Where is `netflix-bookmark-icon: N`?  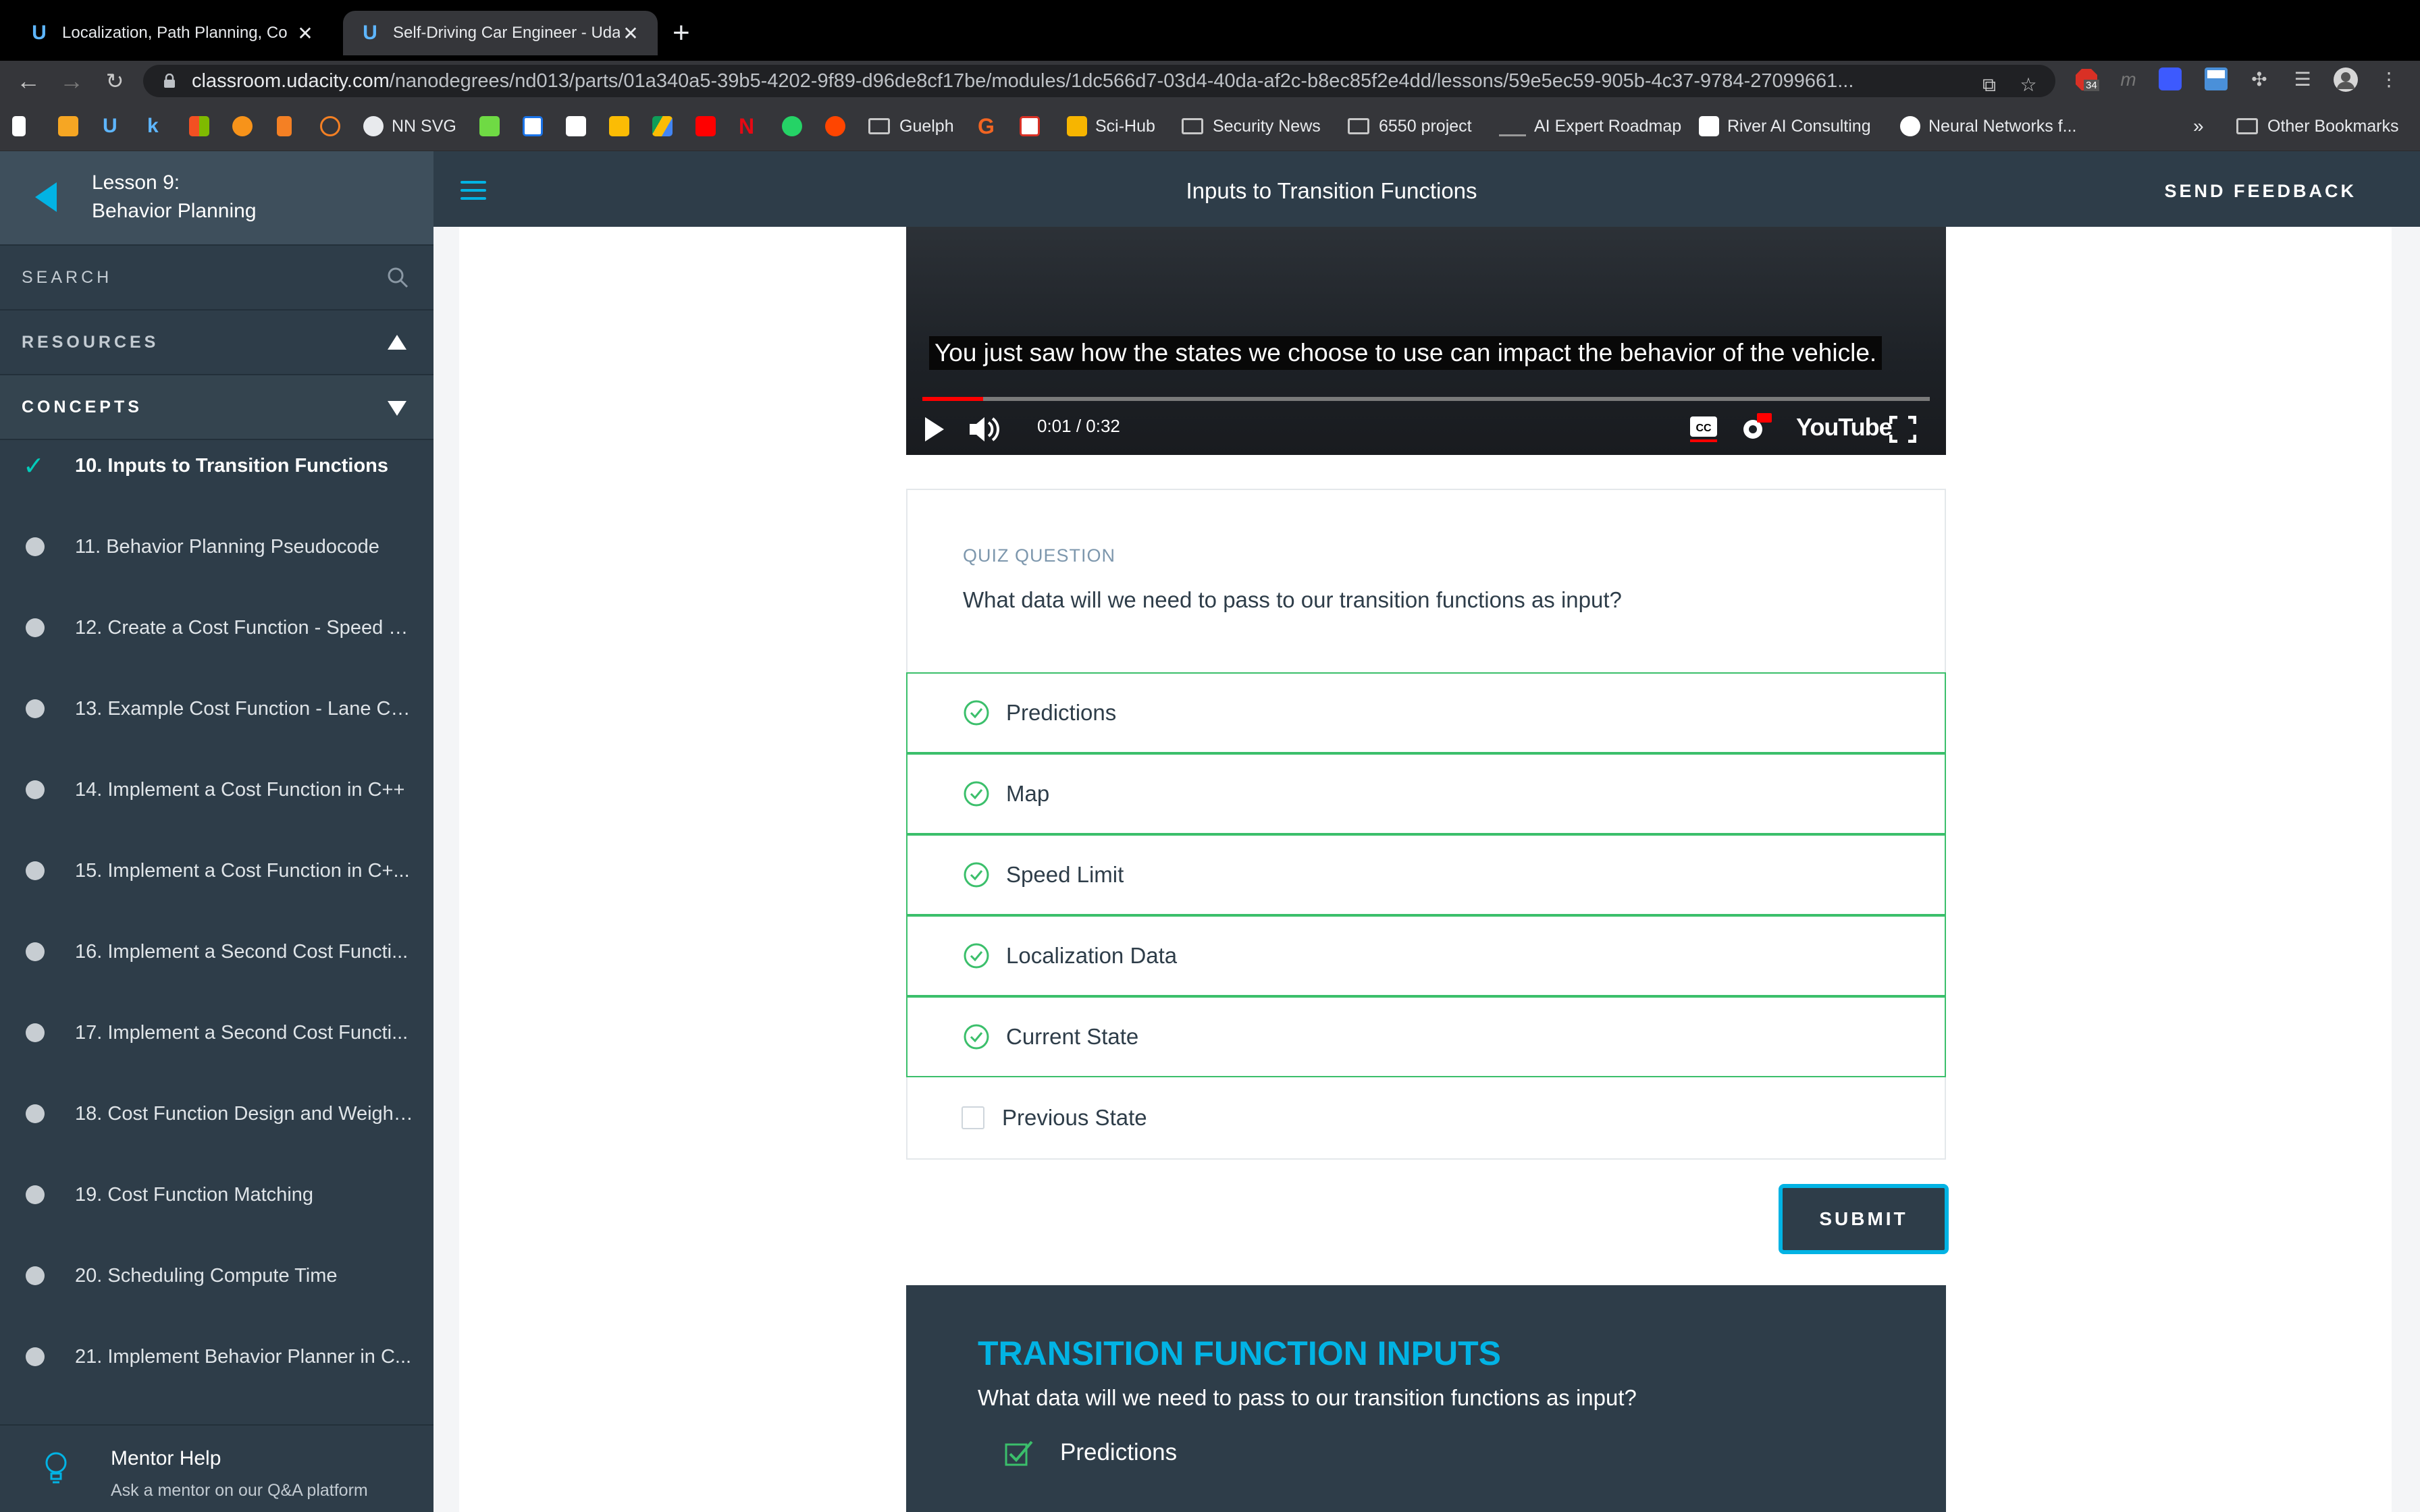
netflix-bookmark-icon: N is located at coordinates (746, 126).